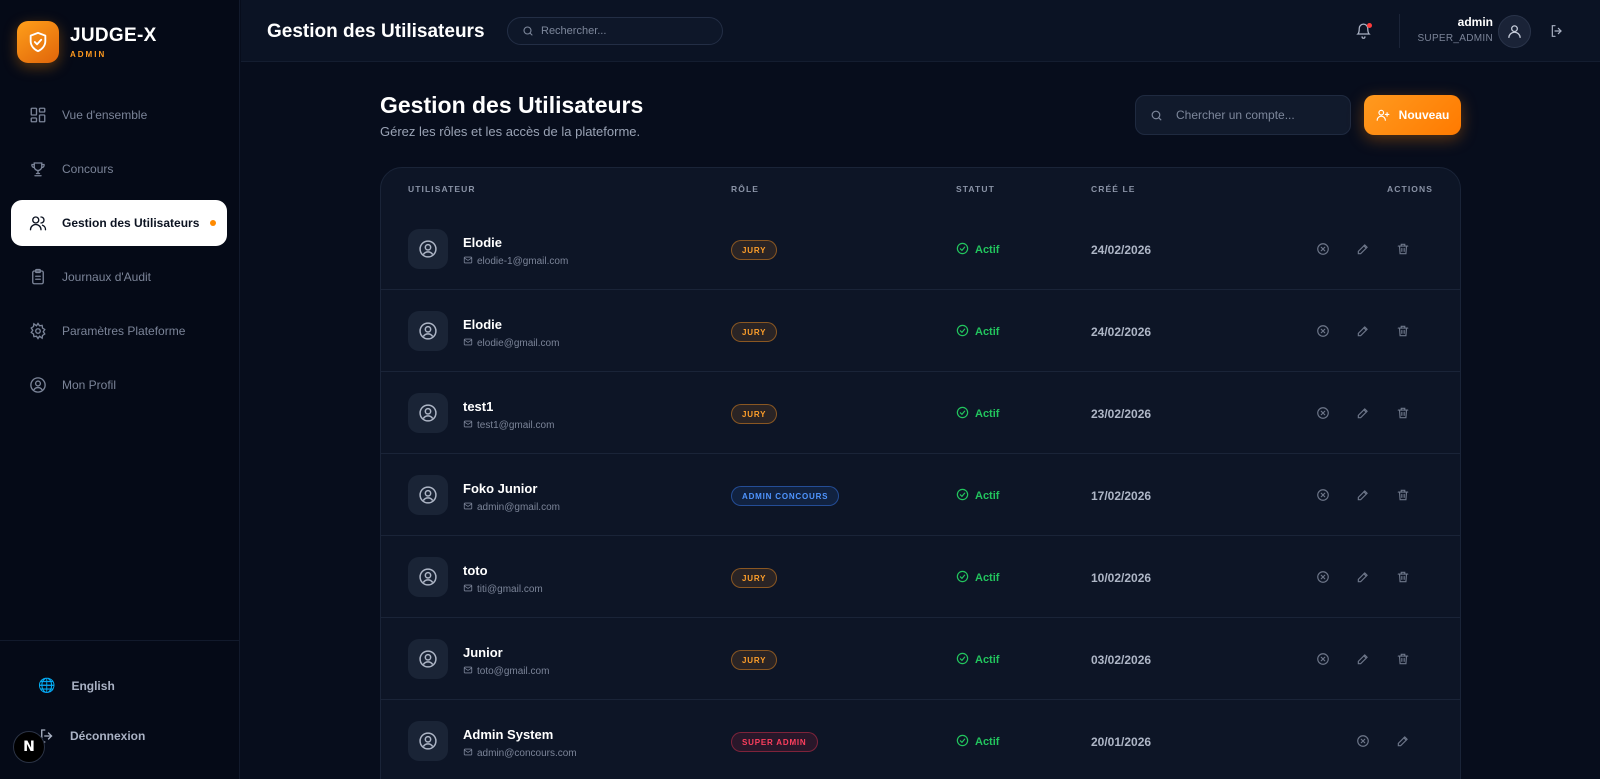  Describe the element at coordinates (511, 507) in the screenshot. I see `user-email: admin@gmail.com` at that location.